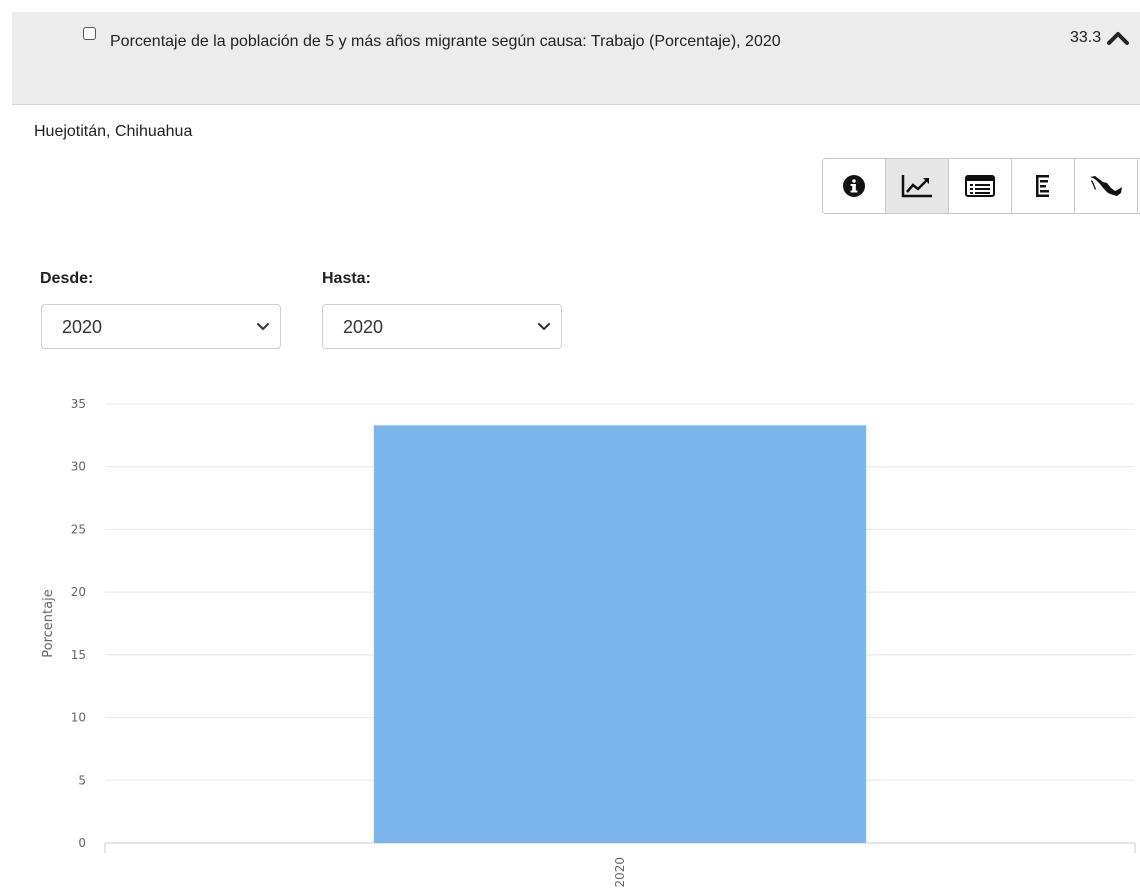 The image size is (1140, 890). I want to click on list-icon, so click(1042, 186).